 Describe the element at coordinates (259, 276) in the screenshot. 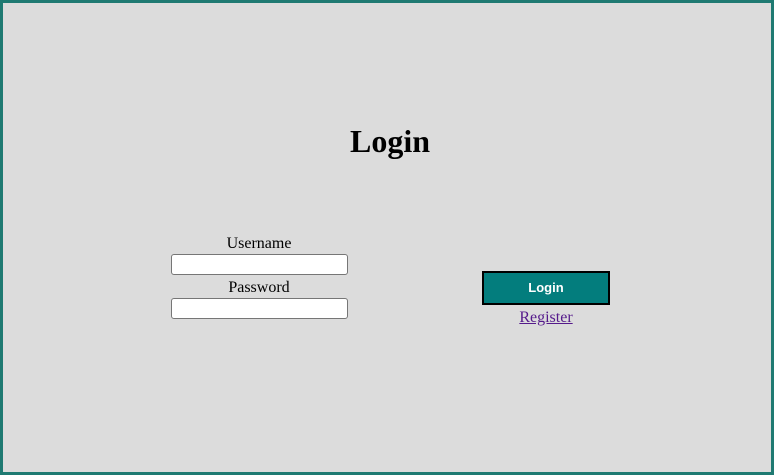

I see `login-form: Username Password` at that location.